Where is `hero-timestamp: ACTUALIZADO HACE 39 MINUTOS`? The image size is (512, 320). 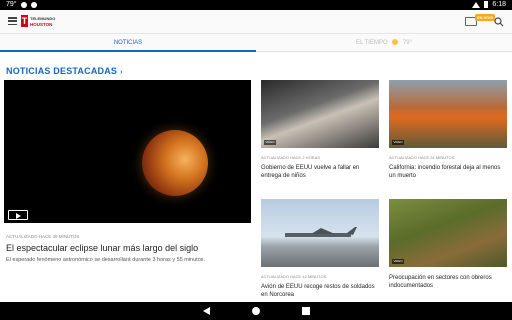 hero-timestamp: ACTUALIZADO HACE 39 MINUTOS is located at coordinates (43, 236).